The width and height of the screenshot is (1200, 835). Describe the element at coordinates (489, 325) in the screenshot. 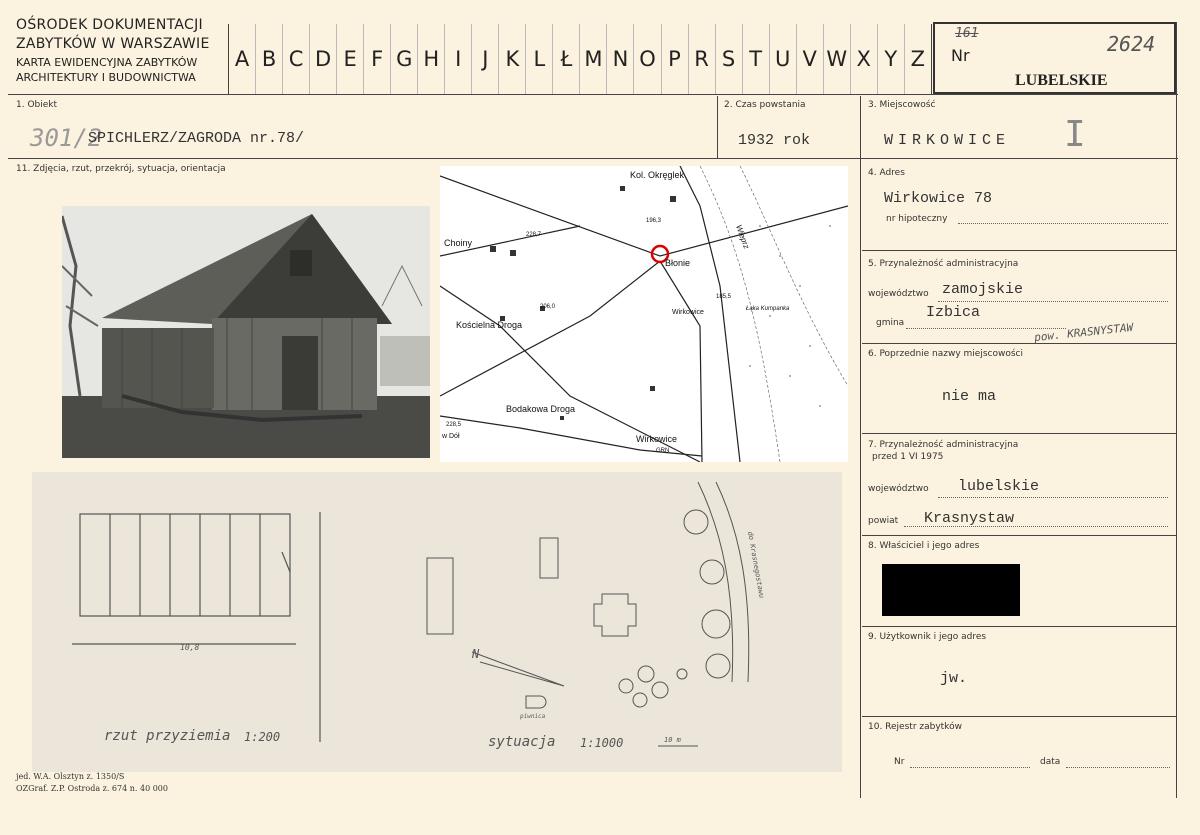

I see `map-label-koscielna: Kościelna Droga` at that location.